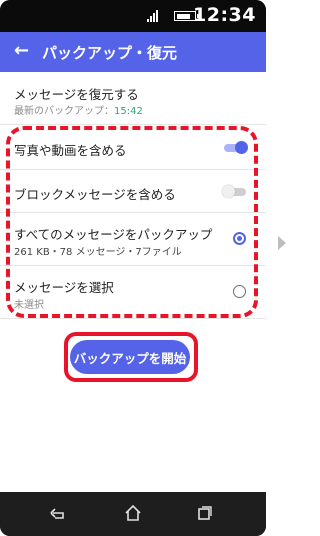  I want to click on back-icon, so click(58, 513).